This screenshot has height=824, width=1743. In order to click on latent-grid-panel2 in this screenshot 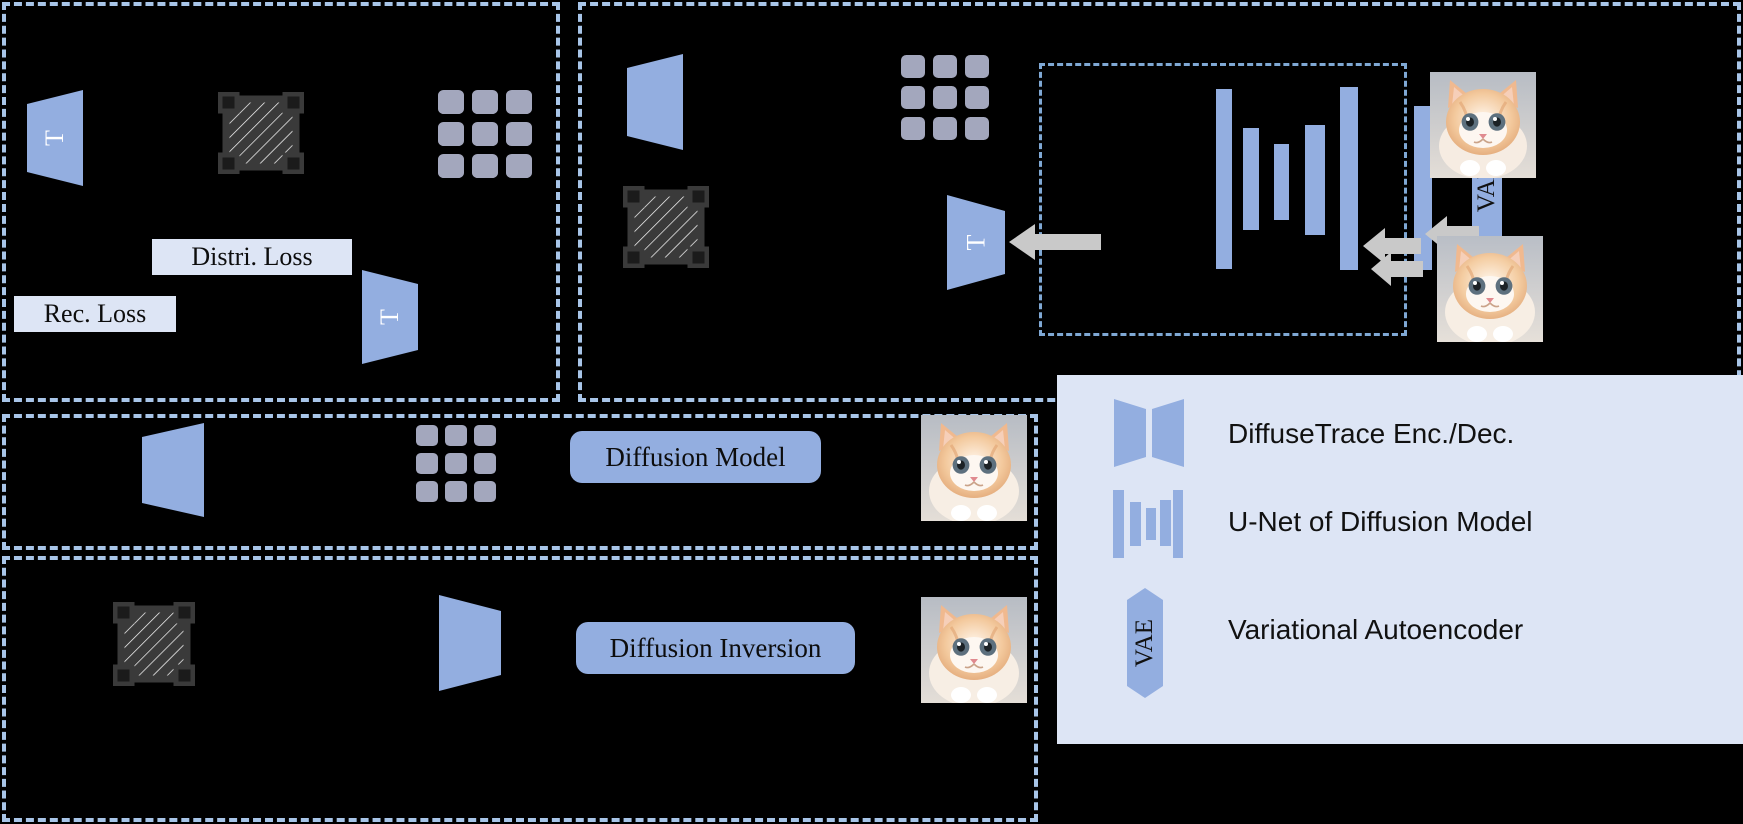, I will do `click(945, 97)`.